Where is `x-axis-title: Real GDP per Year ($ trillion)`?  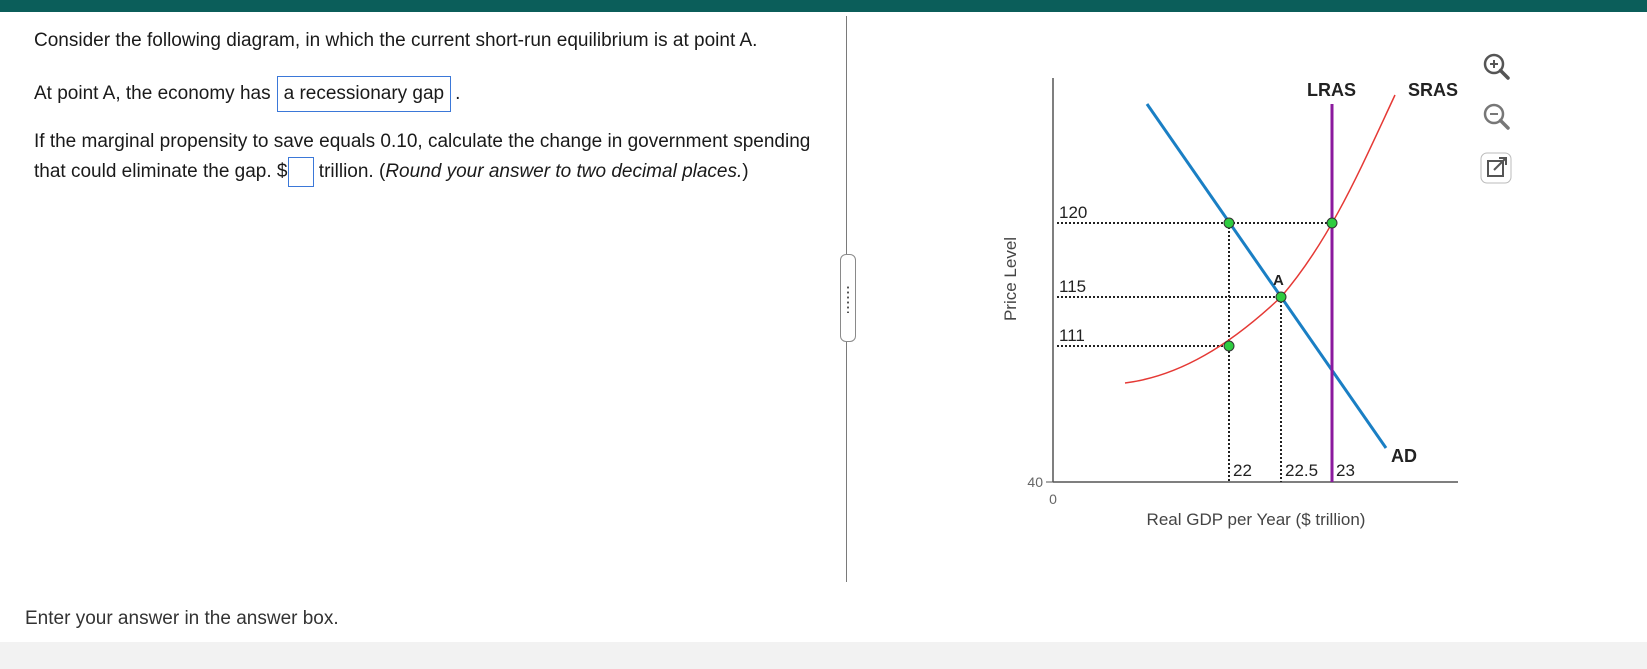 x-axis-title: Real GDP per Year ($ trillion) is located at coordinates (1256, 519).